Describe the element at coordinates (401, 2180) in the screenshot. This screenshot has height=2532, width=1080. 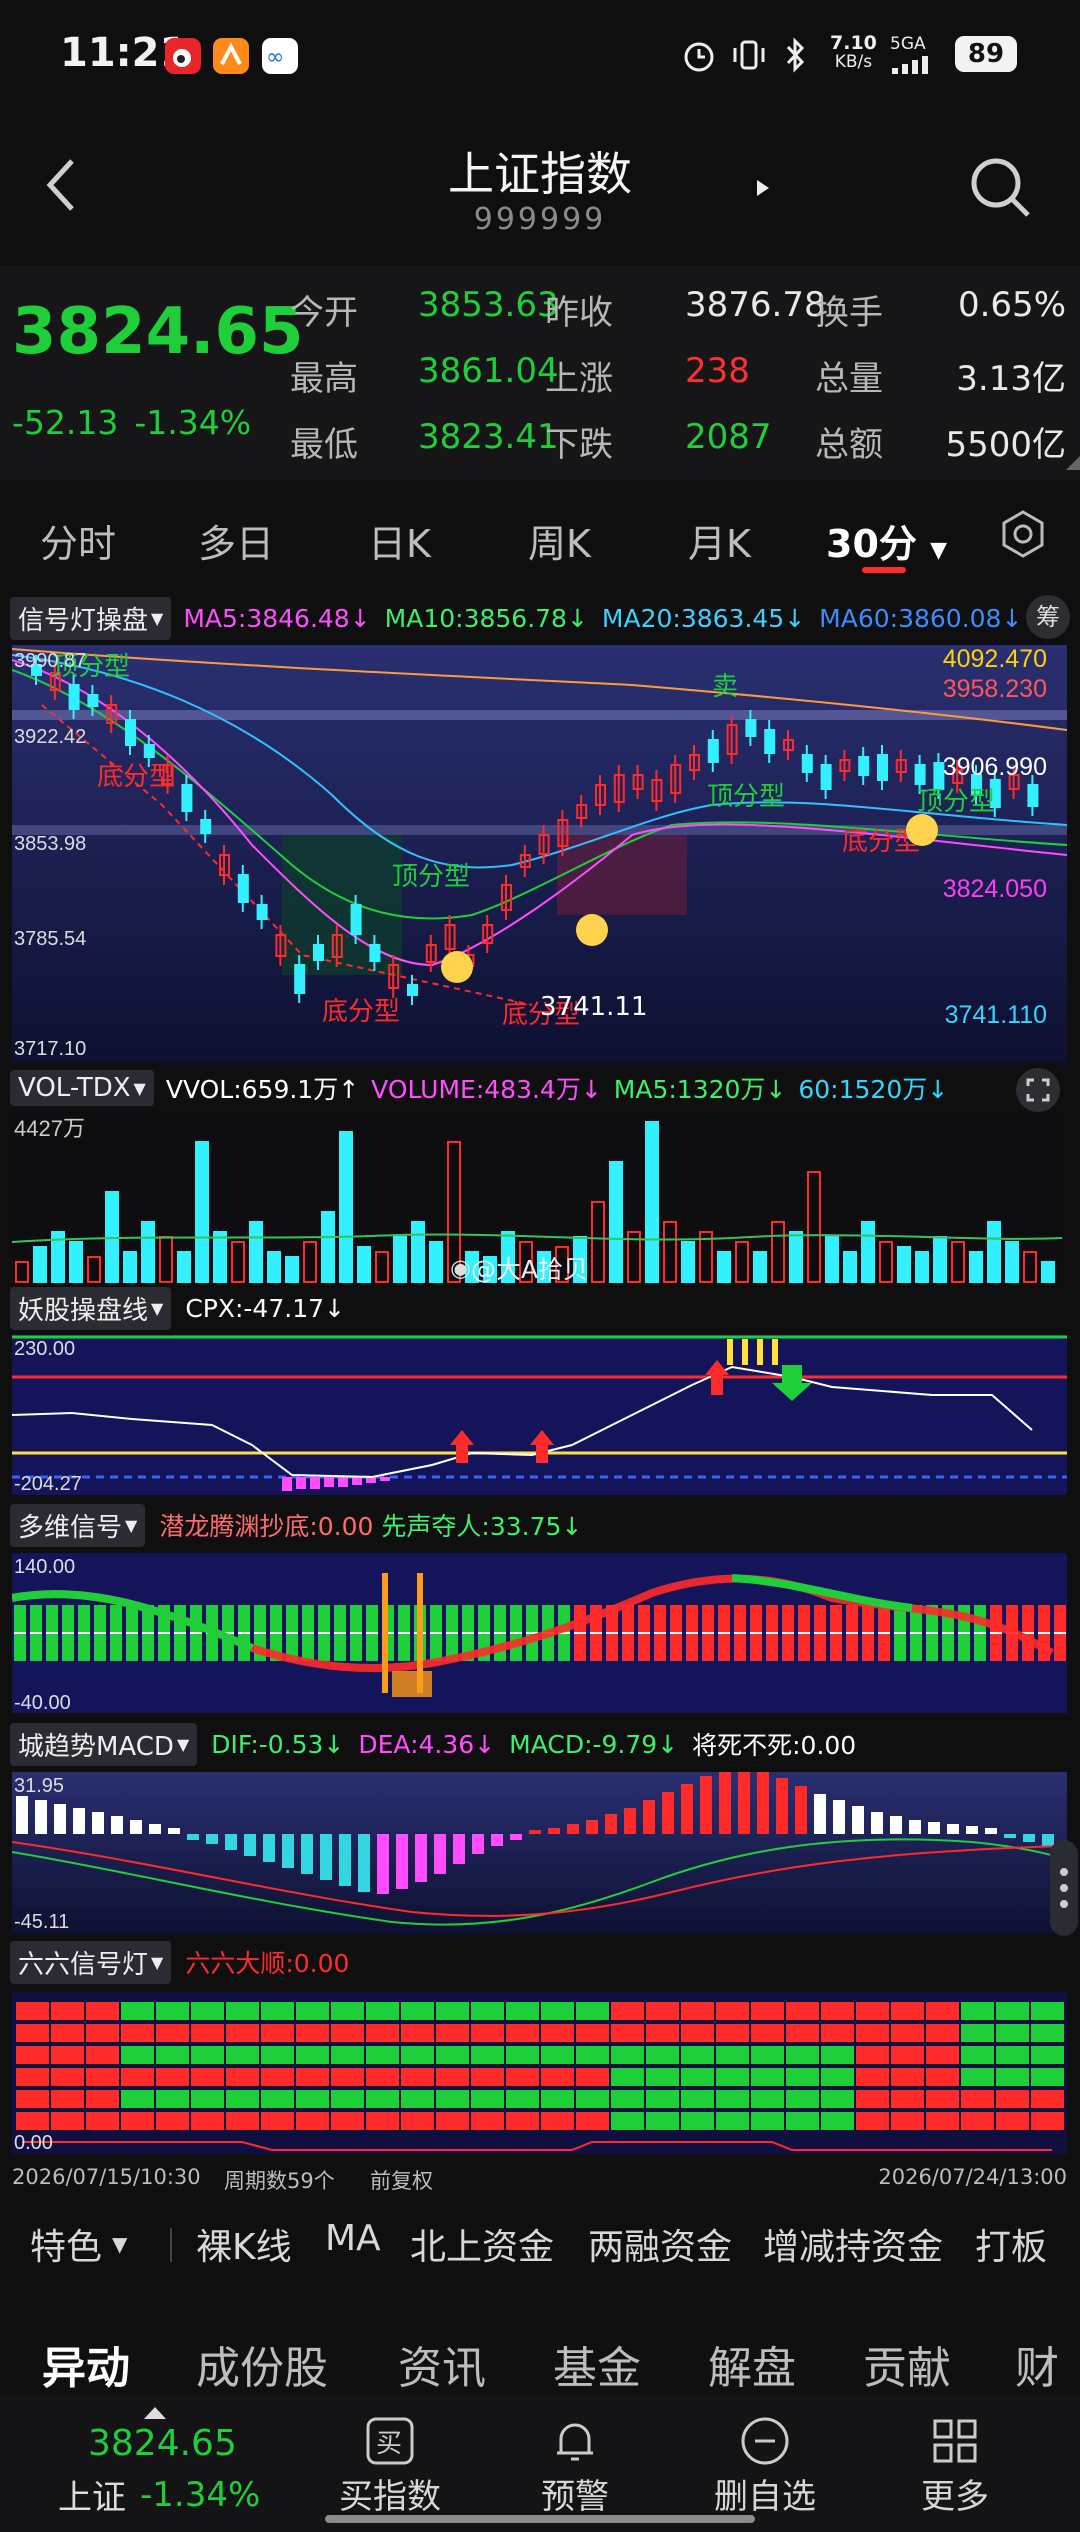
I see `adjust-mode: 前复权` at that location.